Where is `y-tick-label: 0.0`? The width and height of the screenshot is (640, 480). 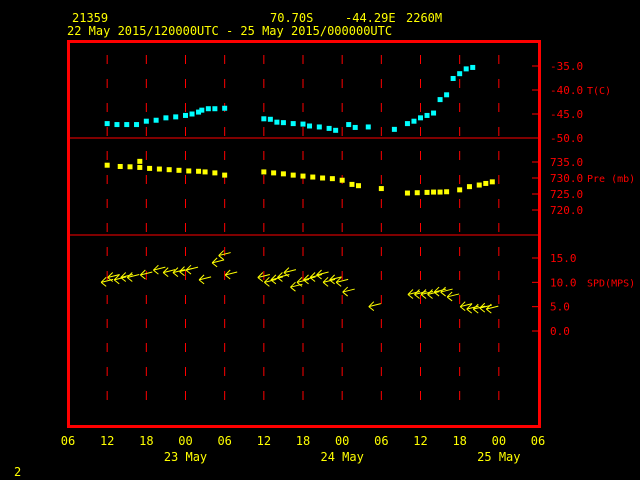
y-tick-label: 0.0 is located at coordinates (560, 331).